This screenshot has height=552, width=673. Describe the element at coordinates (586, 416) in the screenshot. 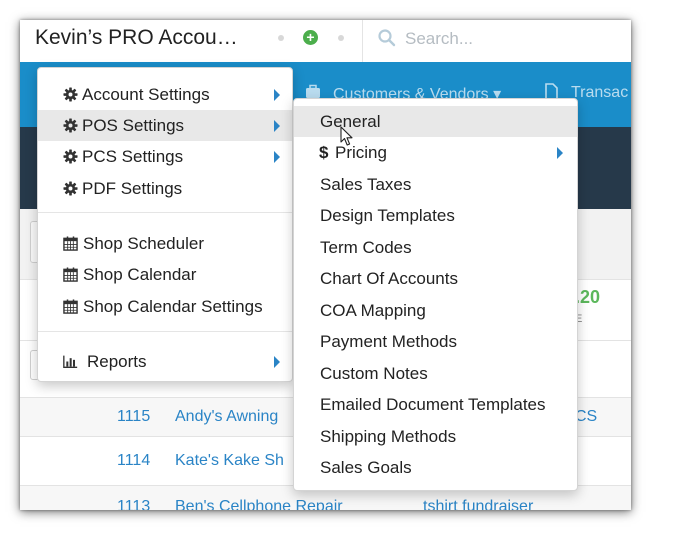

I see `row-extra: CS` at that location.